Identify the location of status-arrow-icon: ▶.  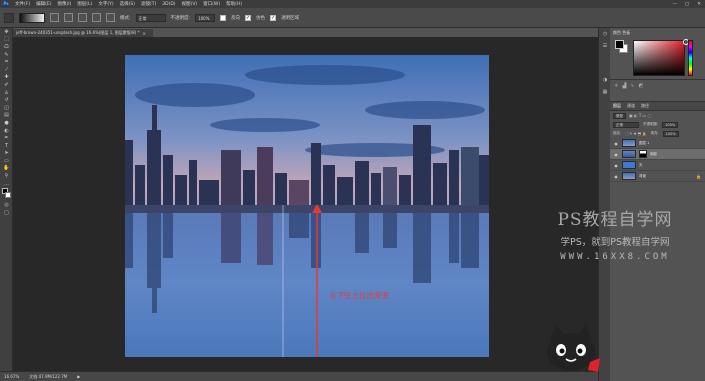
(78, 376).